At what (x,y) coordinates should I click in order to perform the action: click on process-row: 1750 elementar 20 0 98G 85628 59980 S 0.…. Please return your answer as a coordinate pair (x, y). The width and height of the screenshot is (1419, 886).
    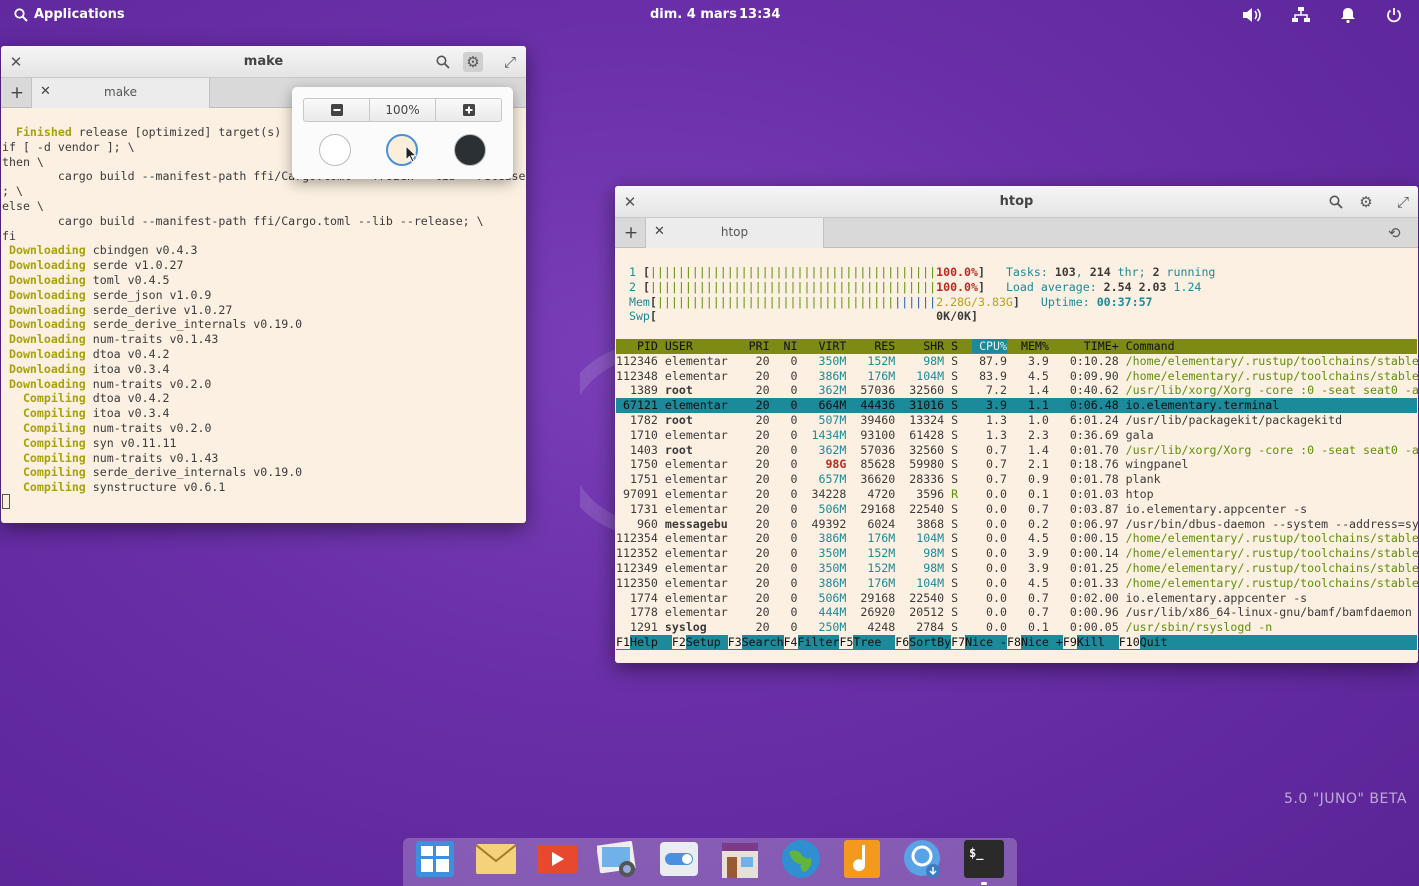
    Looking at the image, I should click on (1016, 464).